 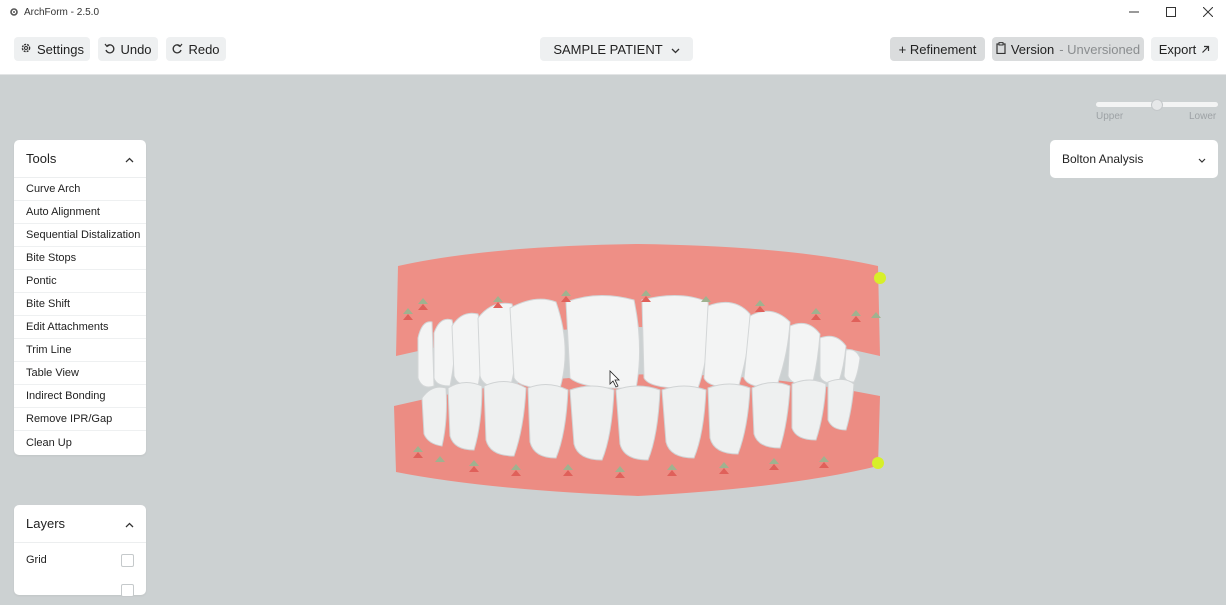 What do you see at coordinates (204, 49) in the screenshot?
I see `redo-label: Redo` at bounding box center [204, 49].